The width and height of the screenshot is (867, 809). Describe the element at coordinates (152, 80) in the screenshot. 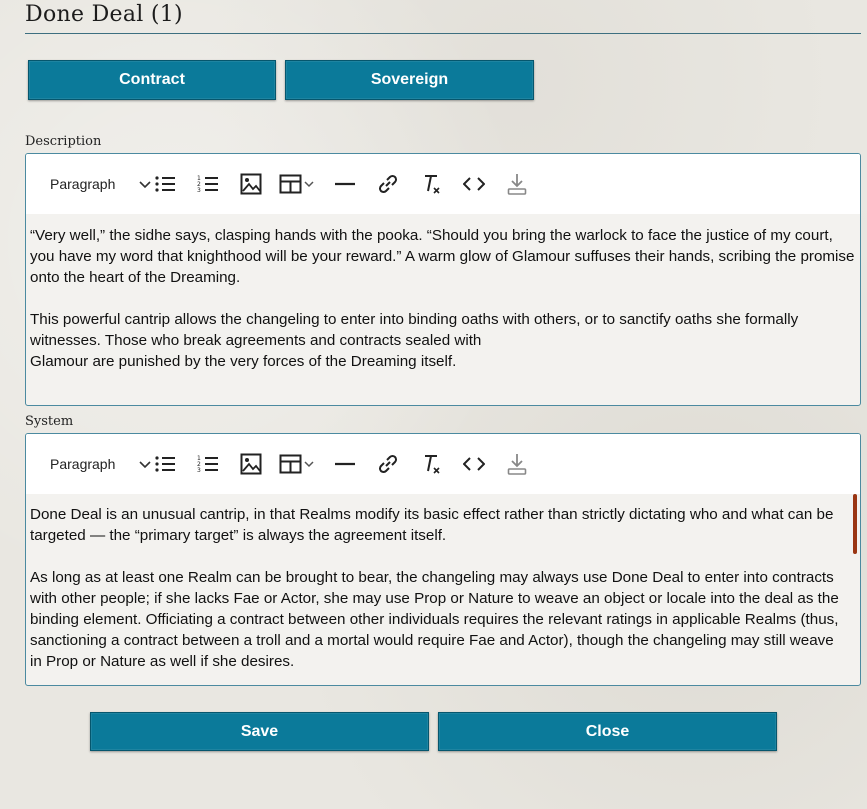

I see `contract-button: Contract` at that location.